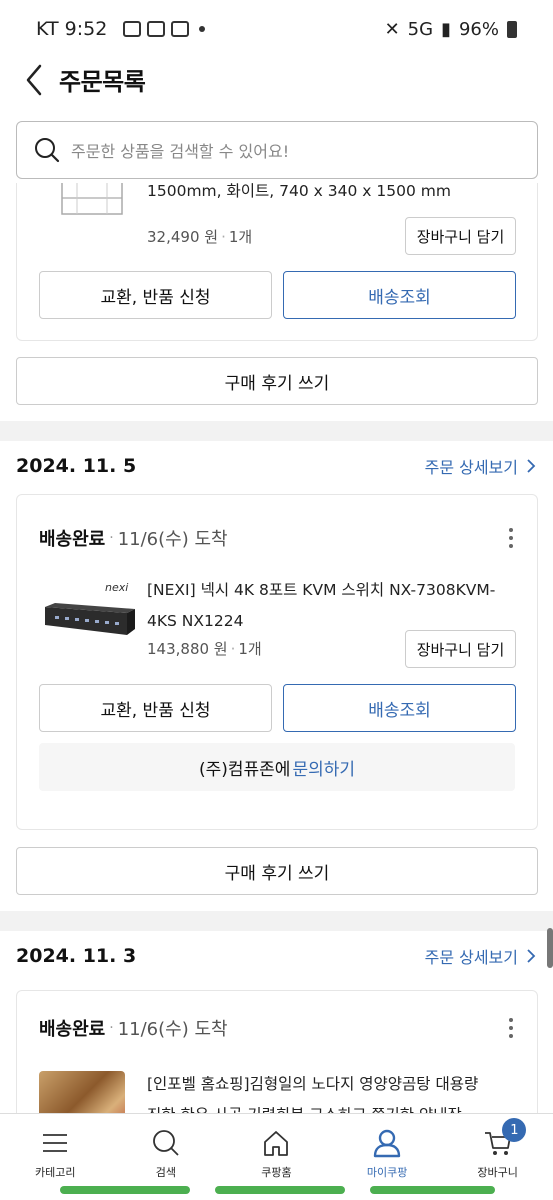 This screenshot has height=1200, width=553. I want to click on search-placeholder: 주문한 상품을 검색할 수 있어요!, so click(180, 151).